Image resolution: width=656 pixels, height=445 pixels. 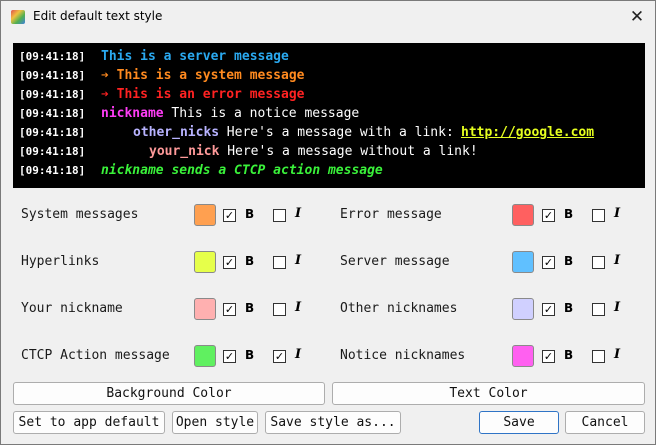 What do you see at coordinates (60, 261) in the screenshot?
I see `style-label-hyperlinks: Hyperlinks` at bounding box center [60, 261].